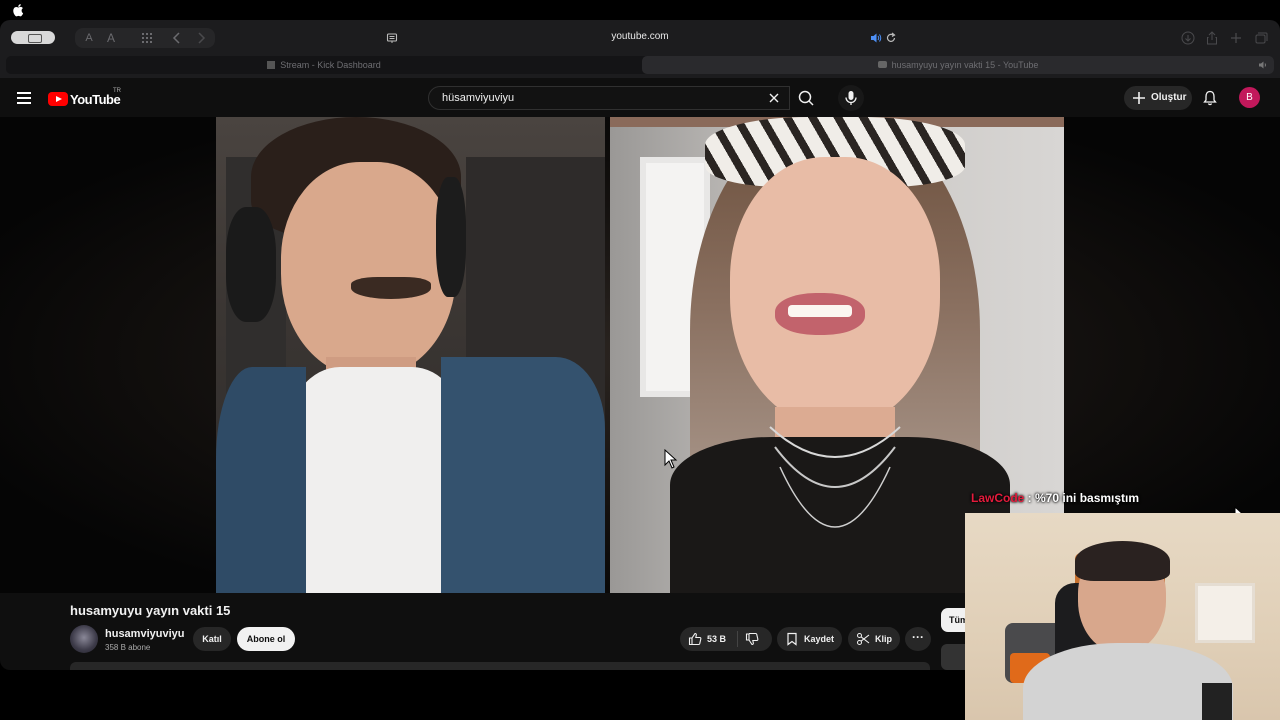 This screenshot has width=1280, height=720. I want to click on subscriber-count: 358 B abone, so click(128, 647).